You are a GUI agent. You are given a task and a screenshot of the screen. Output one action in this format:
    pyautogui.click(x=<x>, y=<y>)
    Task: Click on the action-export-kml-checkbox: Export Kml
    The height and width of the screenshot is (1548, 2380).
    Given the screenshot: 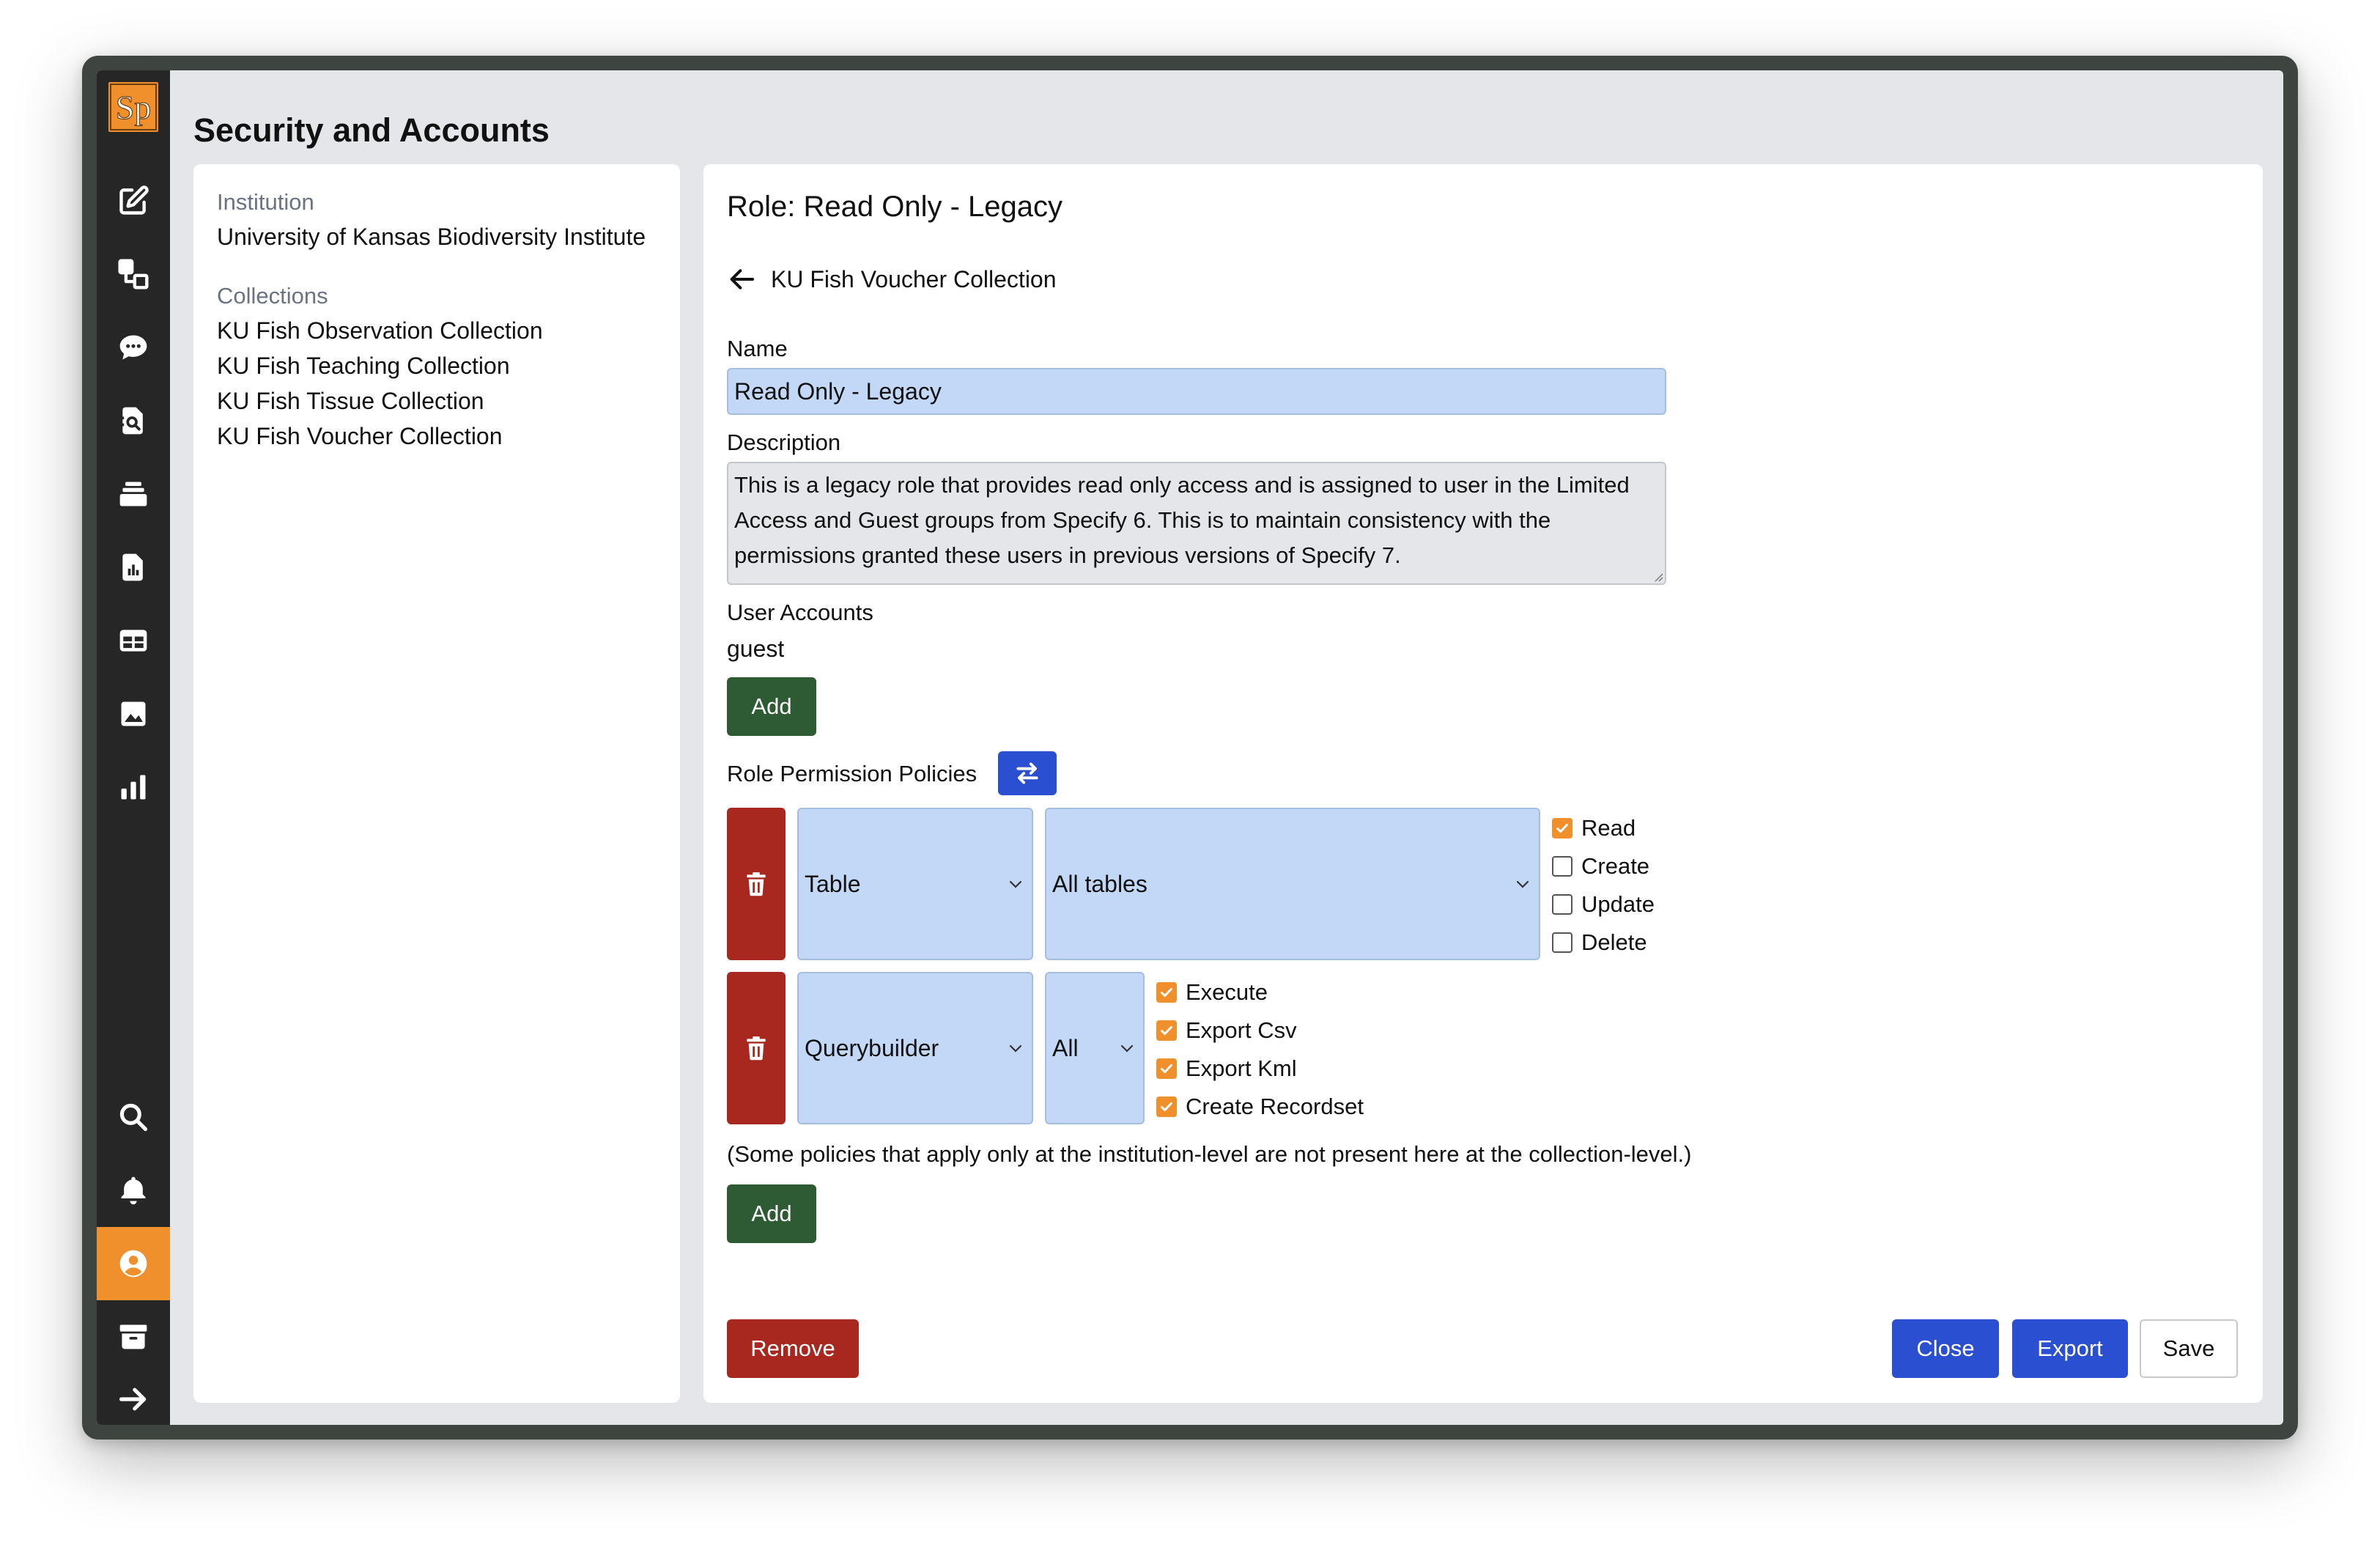 What is the action you would take?
    pyautogui.click(x=1226, y=1068)
    